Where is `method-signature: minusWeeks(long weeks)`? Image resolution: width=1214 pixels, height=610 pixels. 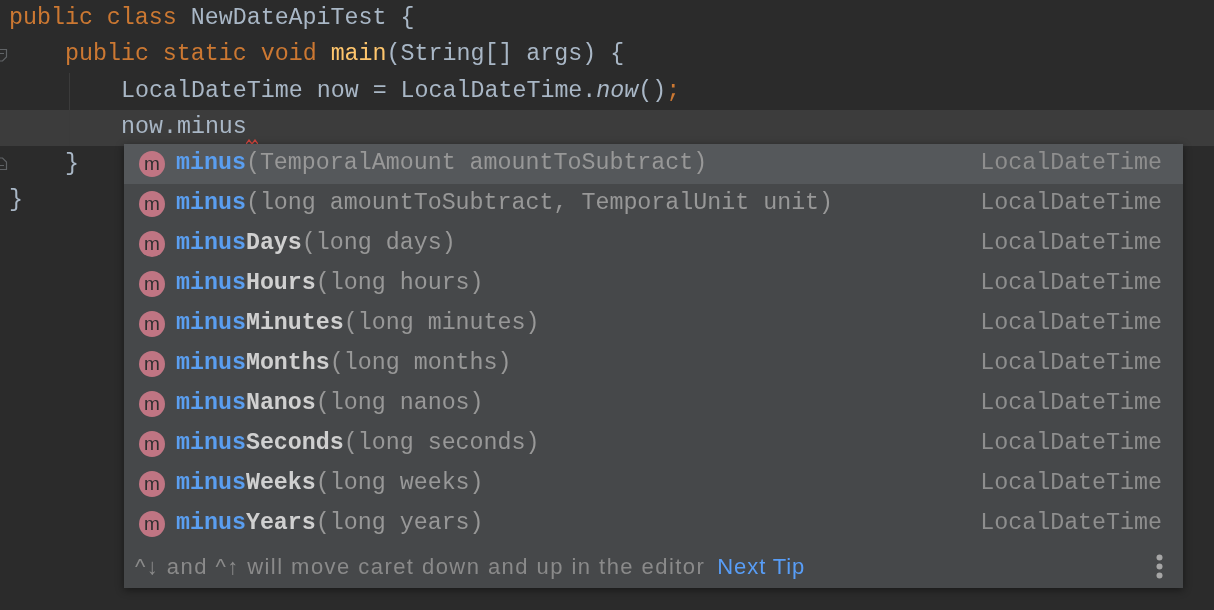
method-signature: minusWeeks(long weeks) is located at coordinates (330, 484).